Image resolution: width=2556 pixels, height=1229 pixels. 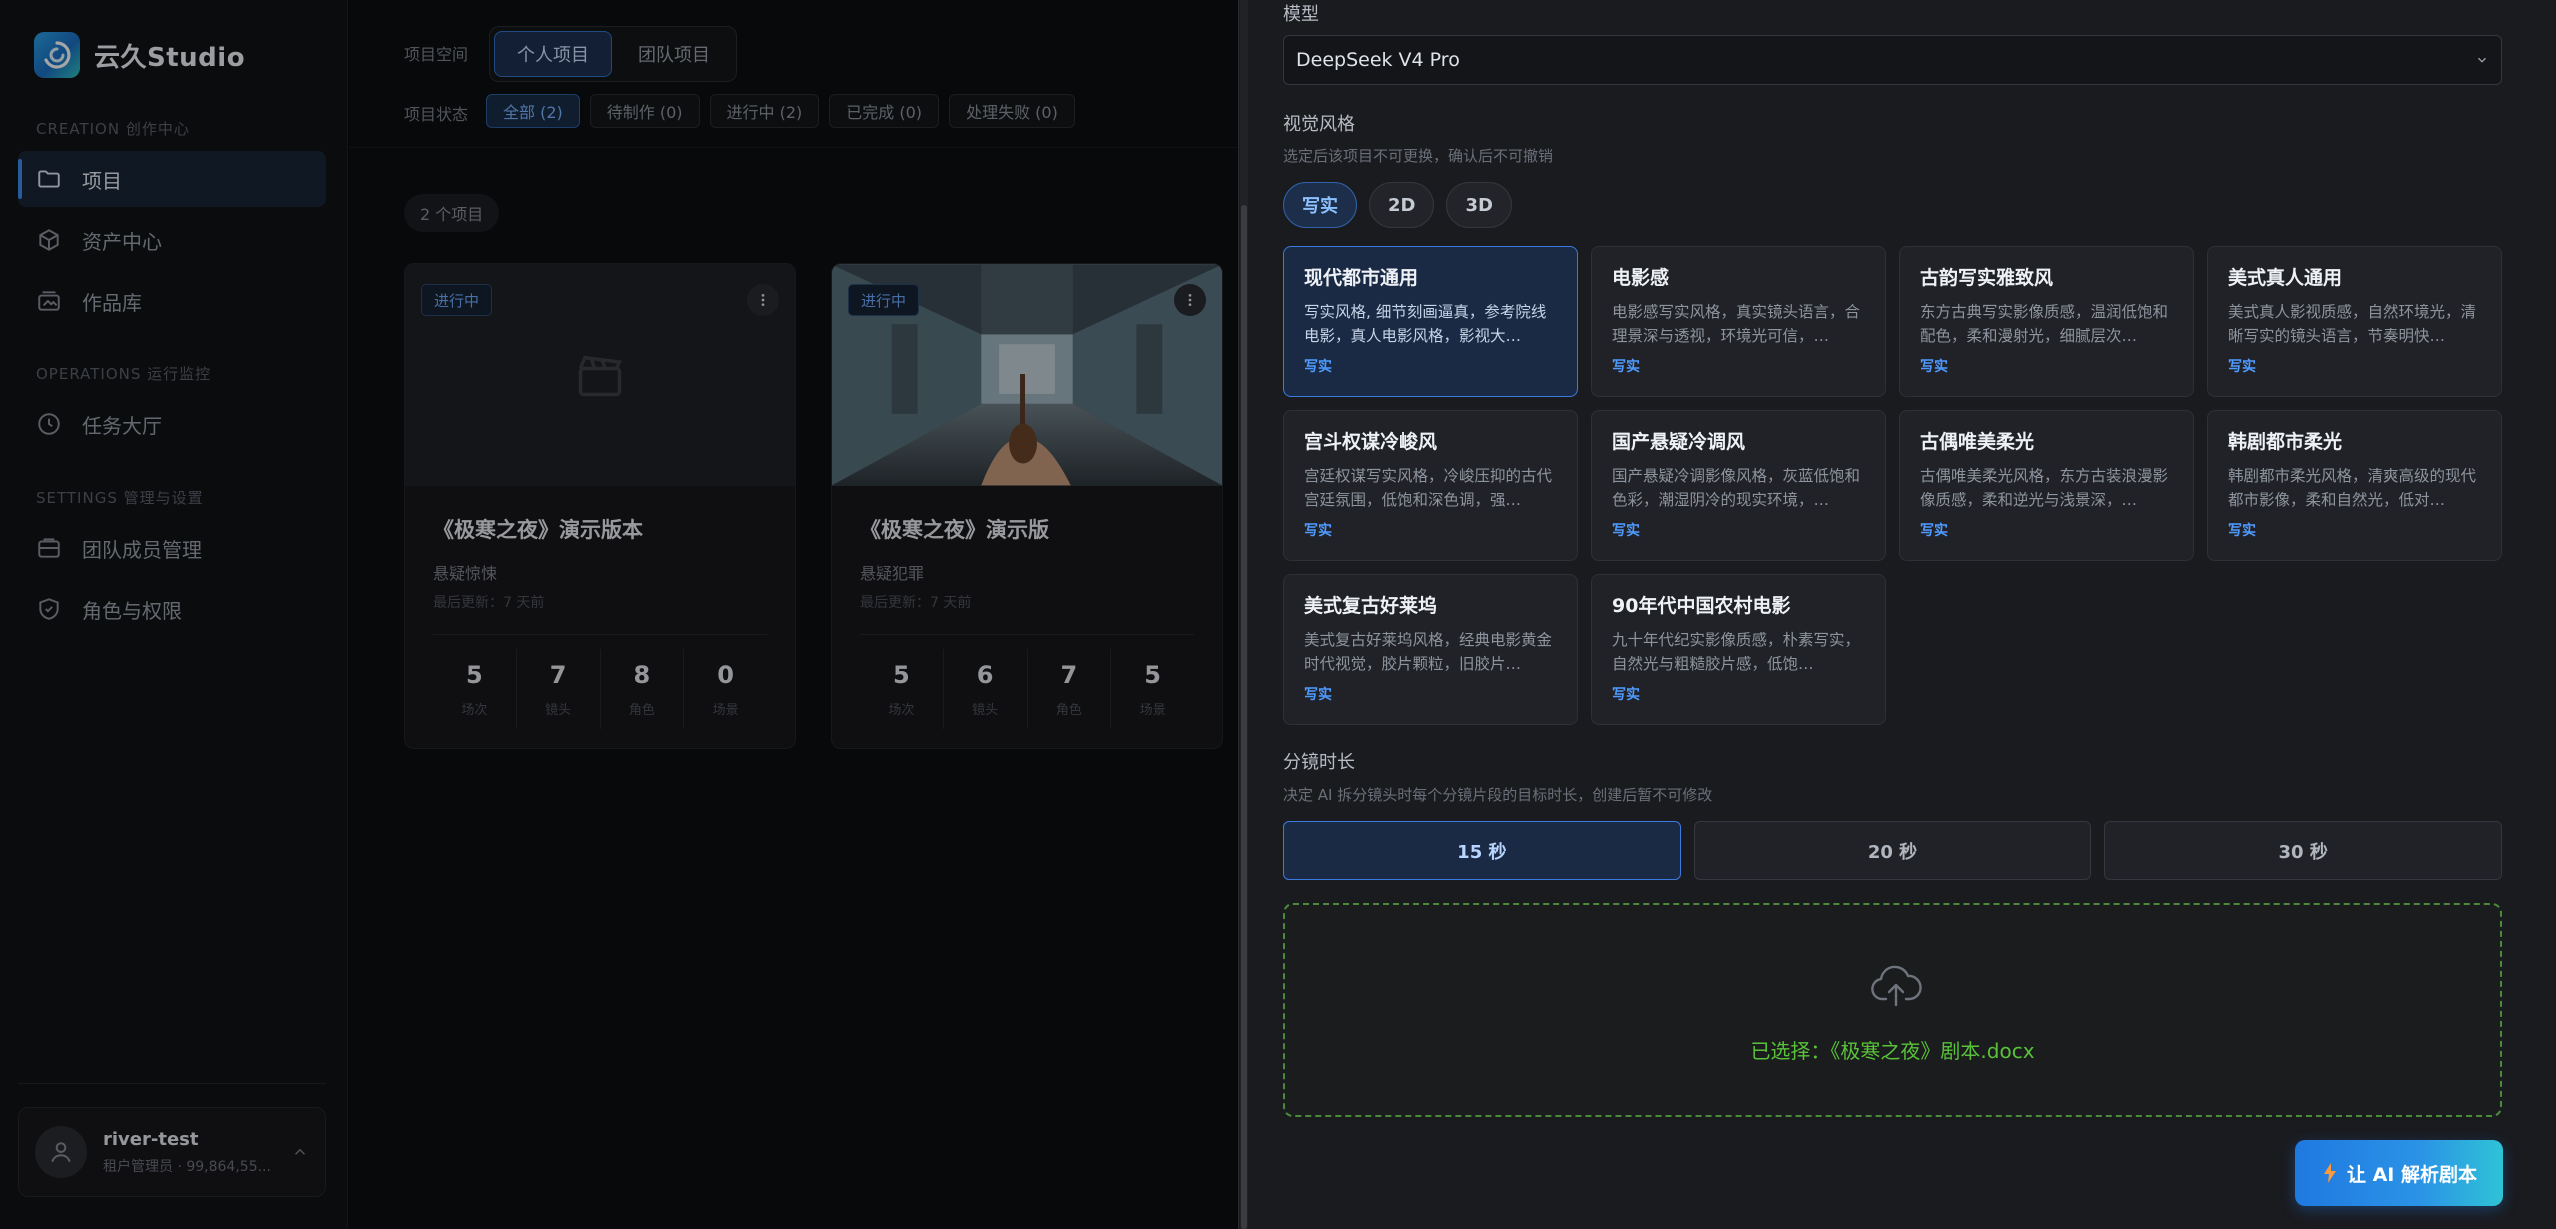 What do you see at coordinates (1498, 795) in the screenshot?
I see `duration-hint: 决定 AI 拆分镜头时每个分镜片段的目标时长，创建后暂不可修改` at bounding box center [1498, 795].